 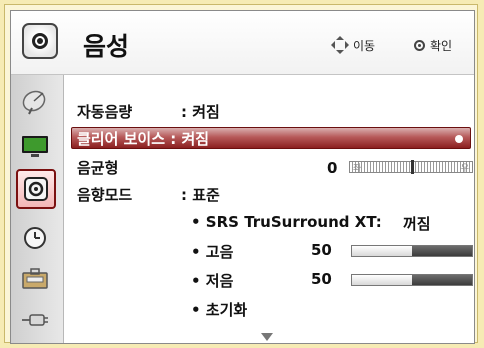 I want to click on category-sidebar, so click(x=37, y=209).